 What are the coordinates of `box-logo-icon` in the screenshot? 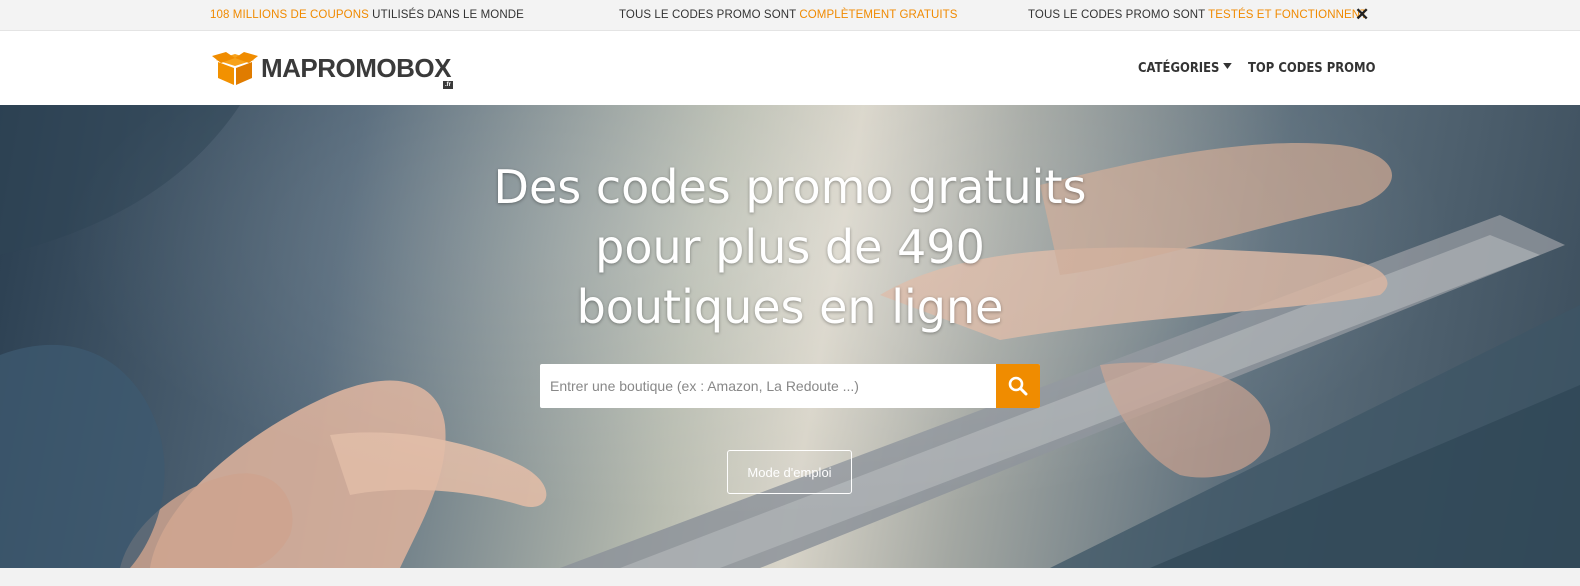 It's located at (235, 68).